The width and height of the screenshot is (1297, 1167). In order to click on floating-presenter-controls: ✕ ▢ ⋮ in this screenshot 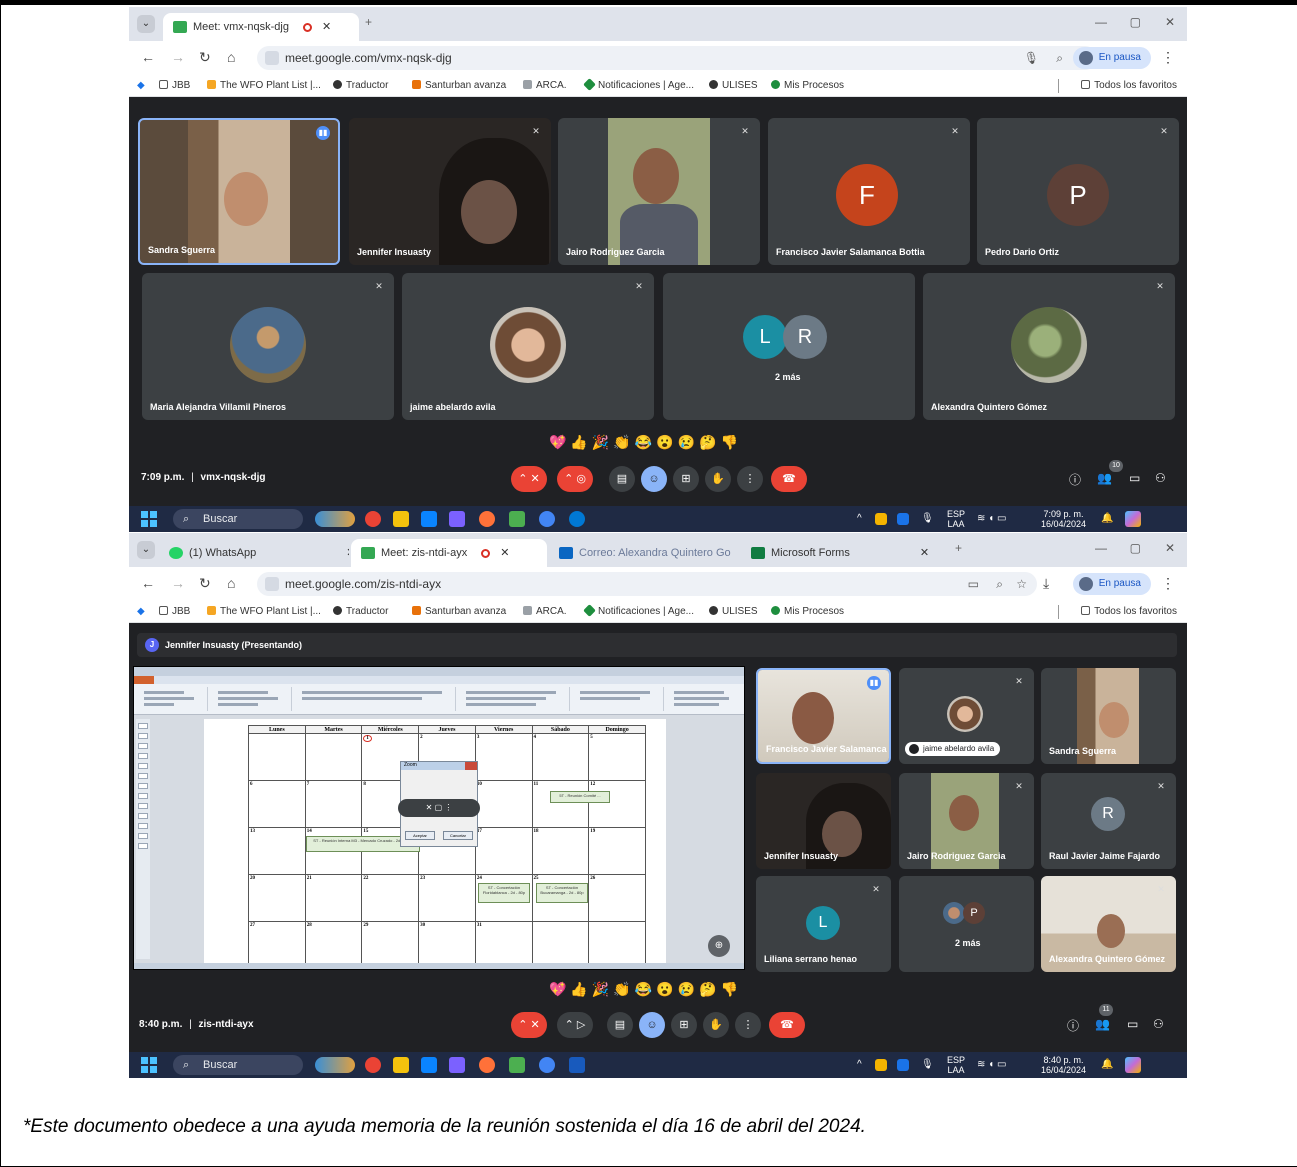, I will do `click(439, 808)`.